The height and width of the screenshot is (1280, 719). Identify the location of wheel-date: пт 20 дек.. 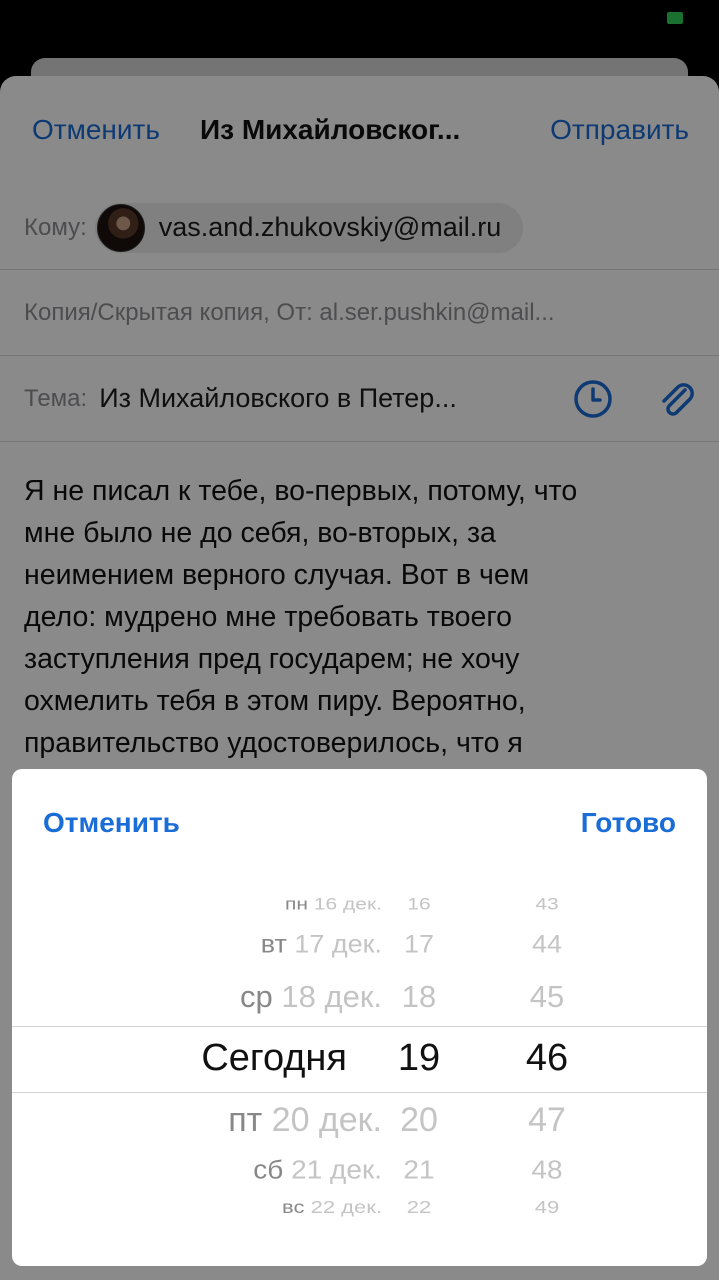
(305, 1120).